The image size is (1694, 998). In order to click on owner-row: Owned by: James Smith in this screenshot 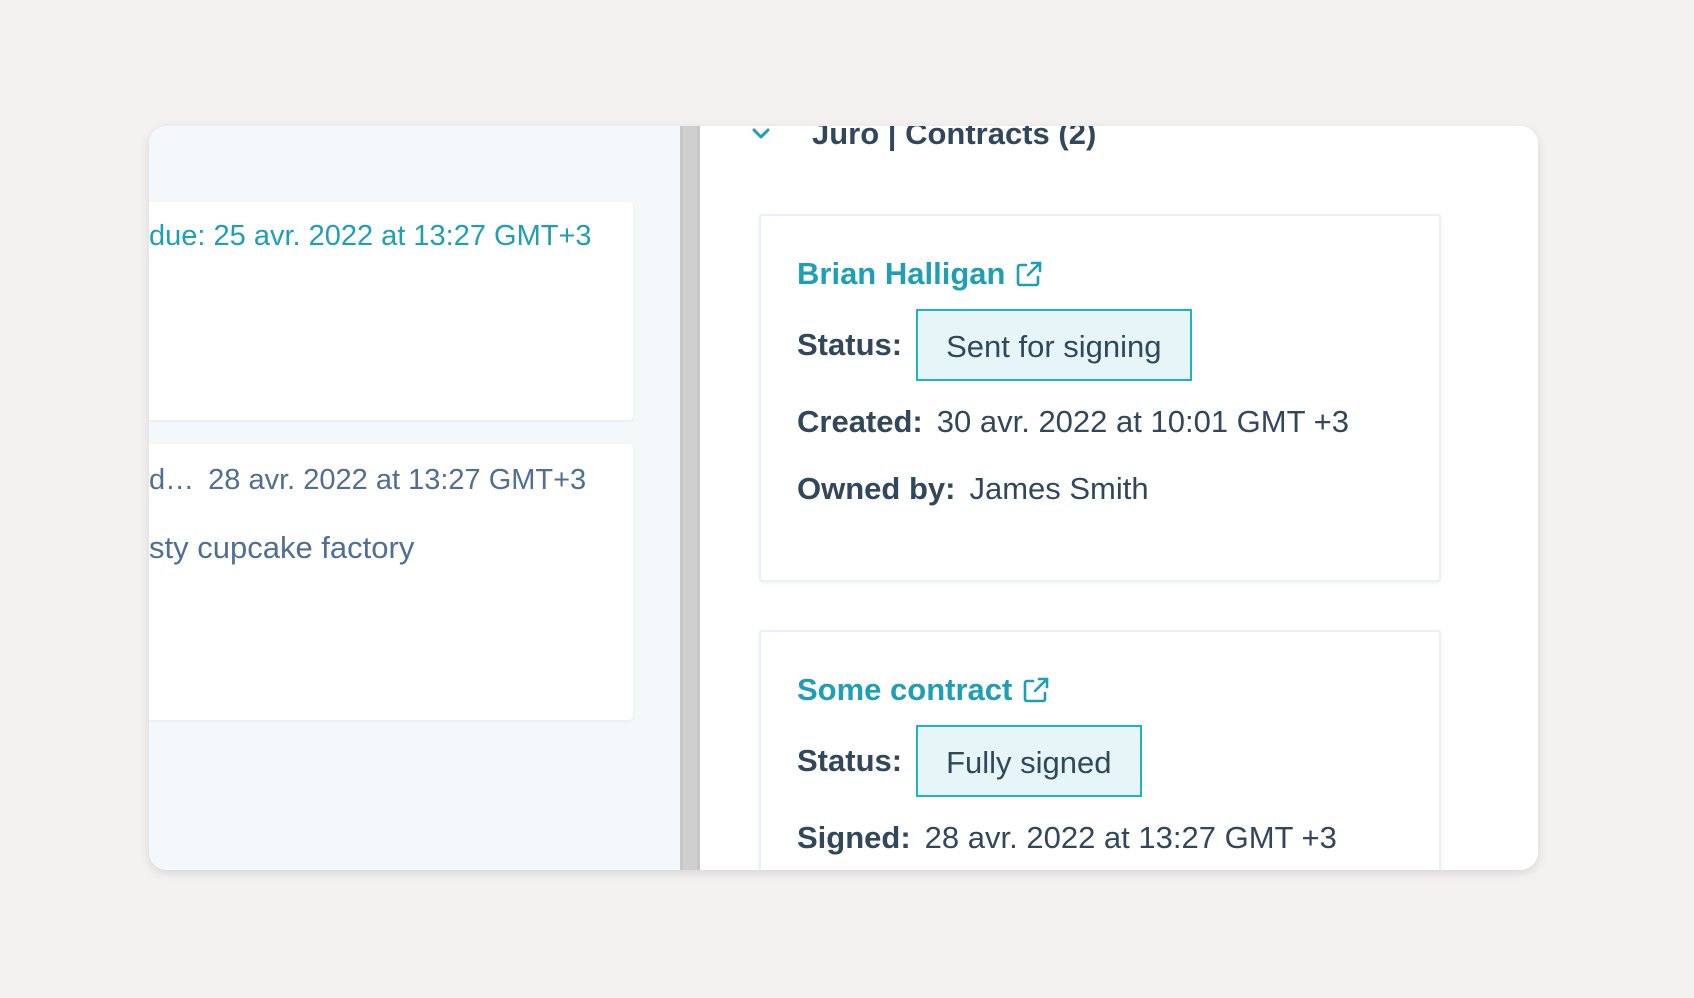, I will do `click(973, 489)`.